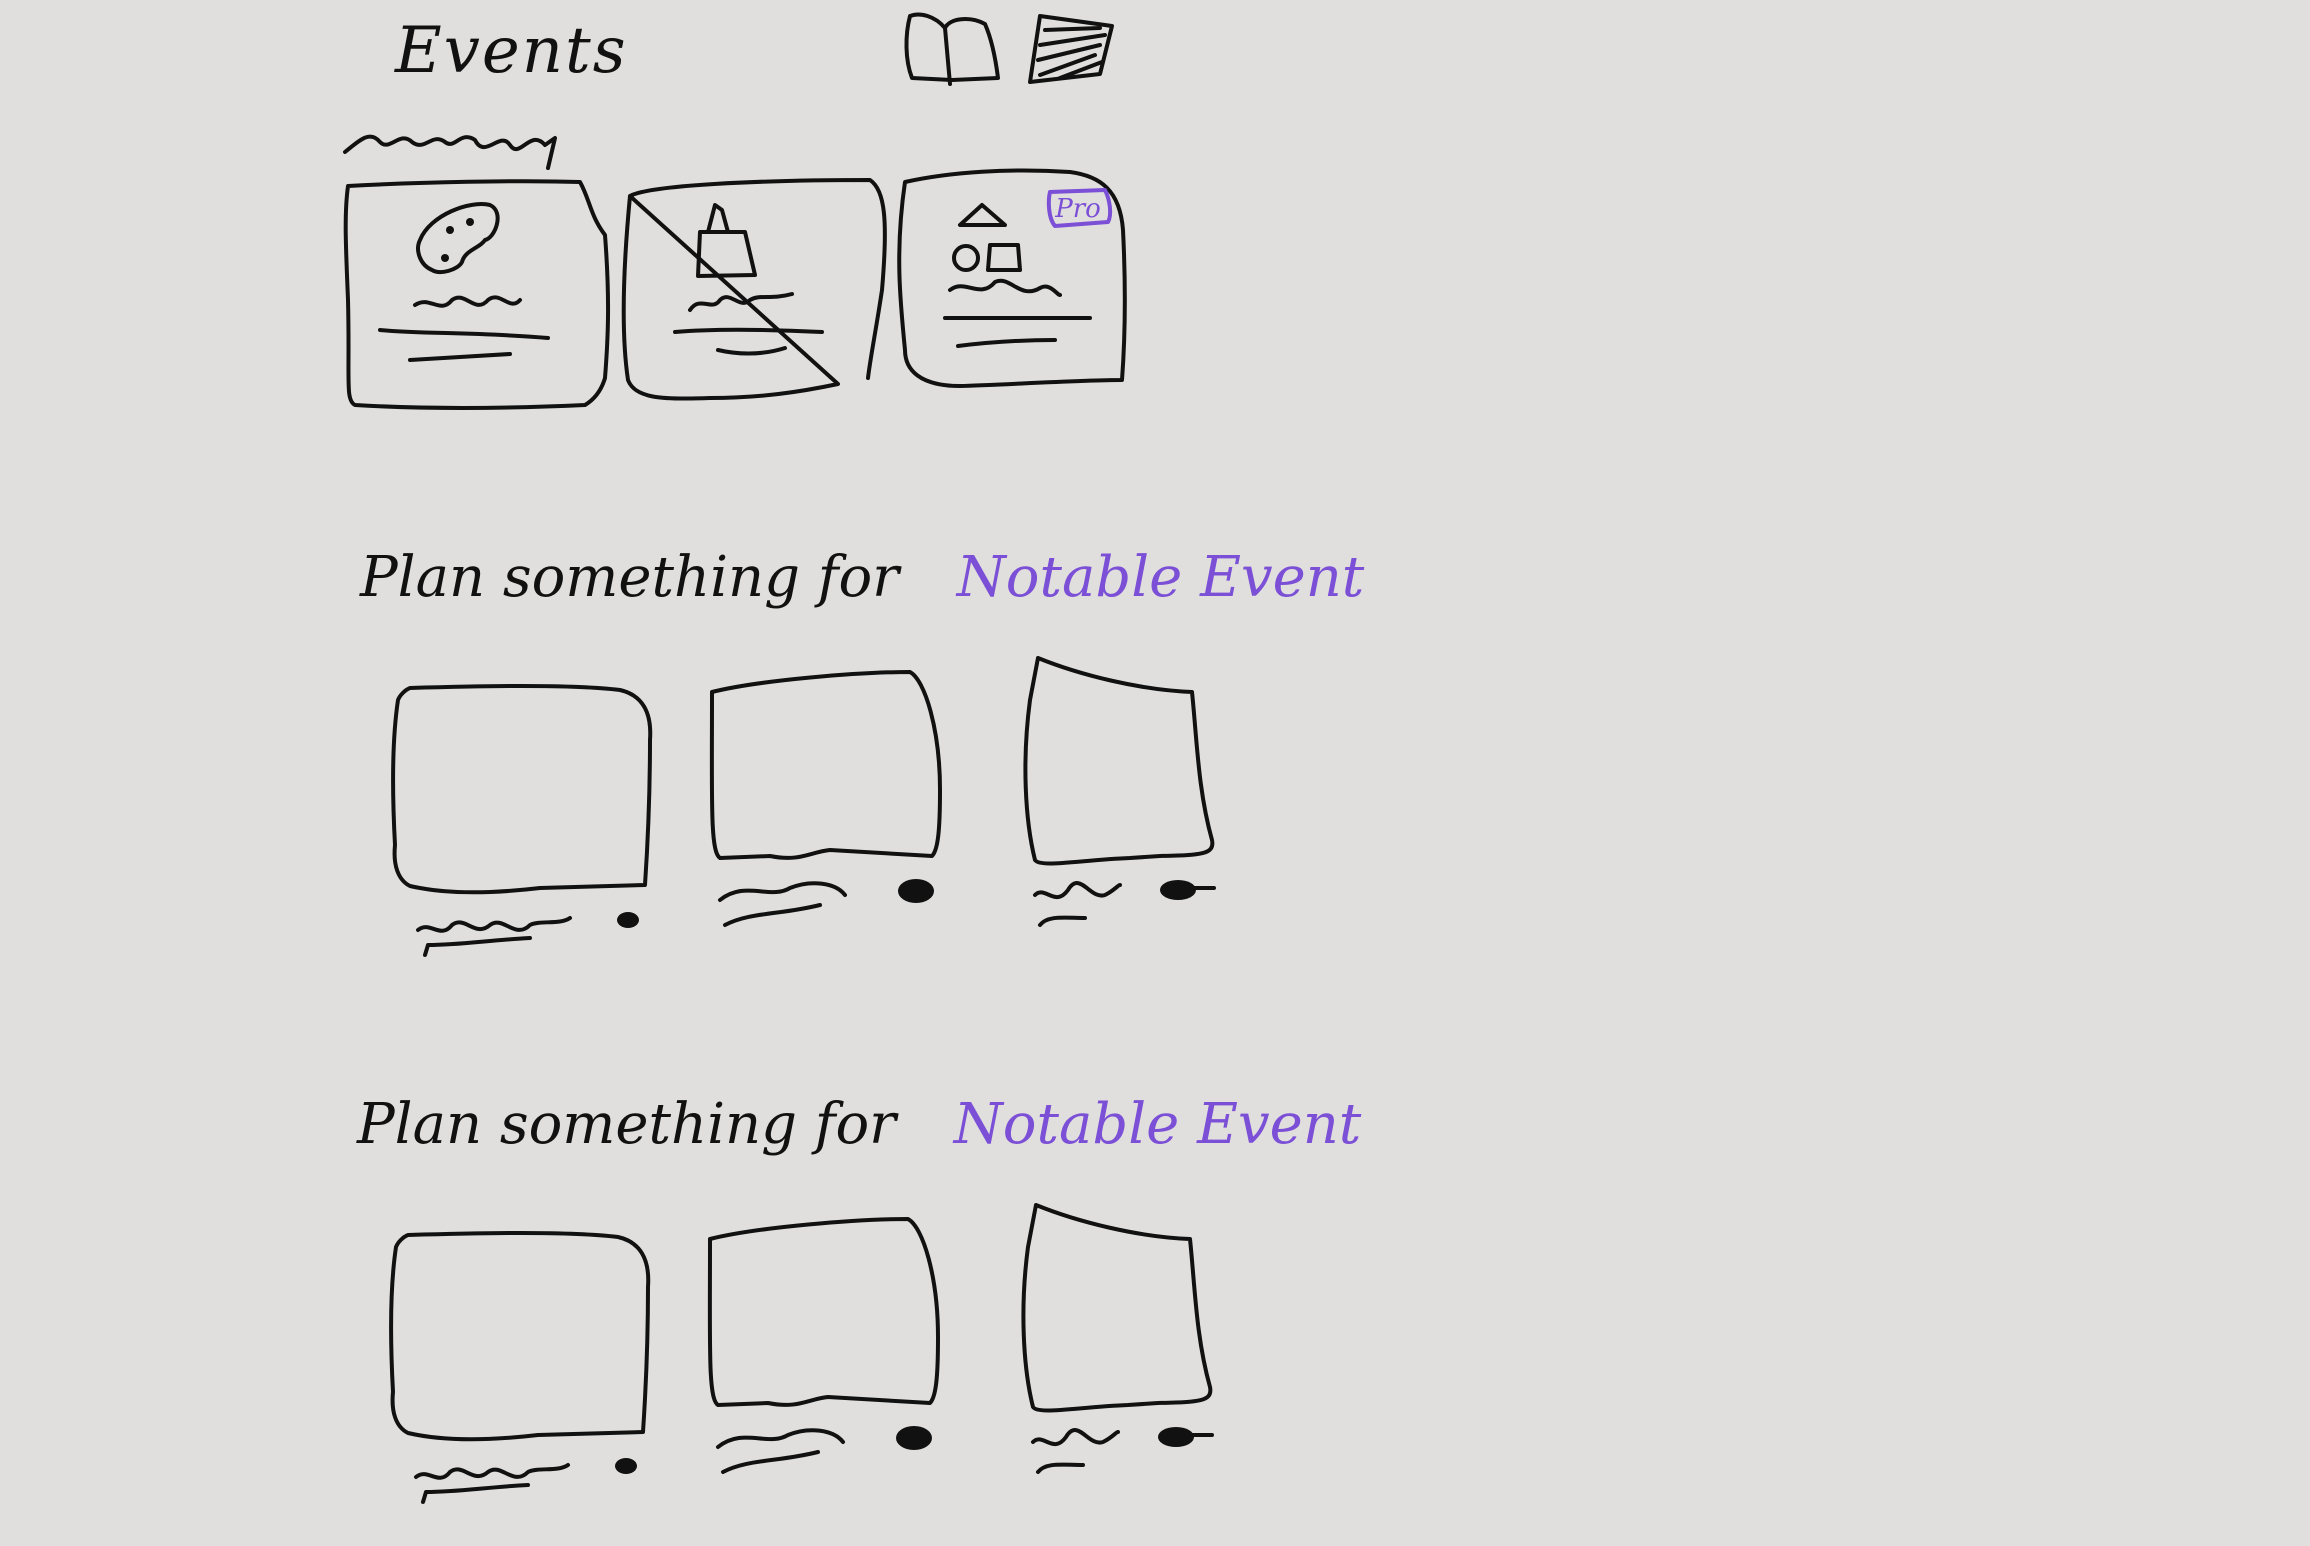  I want to click on pro-badge: Pro, so click(1079, 208).